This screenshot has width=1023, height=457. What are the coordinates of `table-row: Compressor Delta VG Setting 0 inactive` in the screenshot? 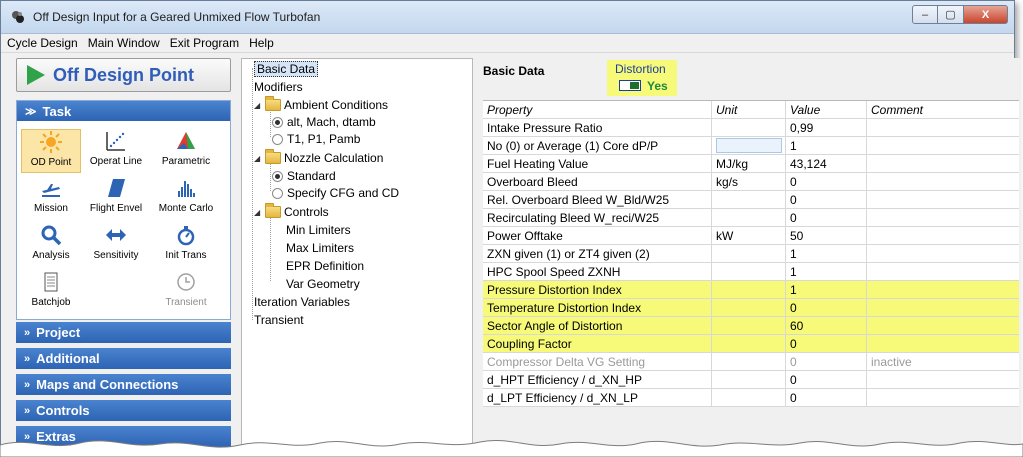 It's located at (751, 362).